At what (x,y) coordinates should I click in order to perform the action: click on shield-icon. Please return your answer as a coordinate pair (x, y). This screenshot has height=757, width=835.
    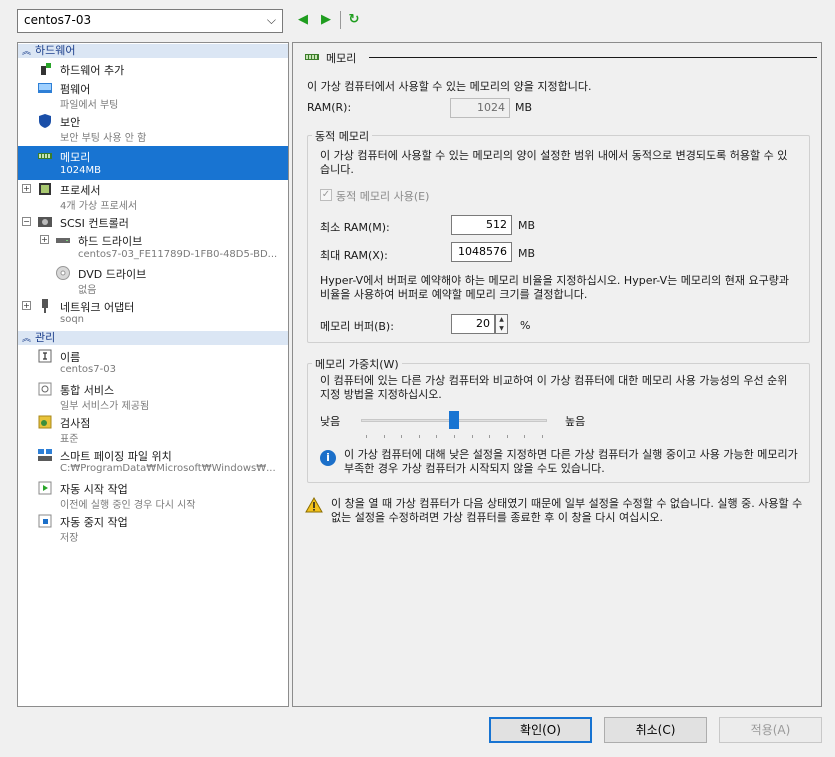
    Looking at the image, I should click on (45, 121).